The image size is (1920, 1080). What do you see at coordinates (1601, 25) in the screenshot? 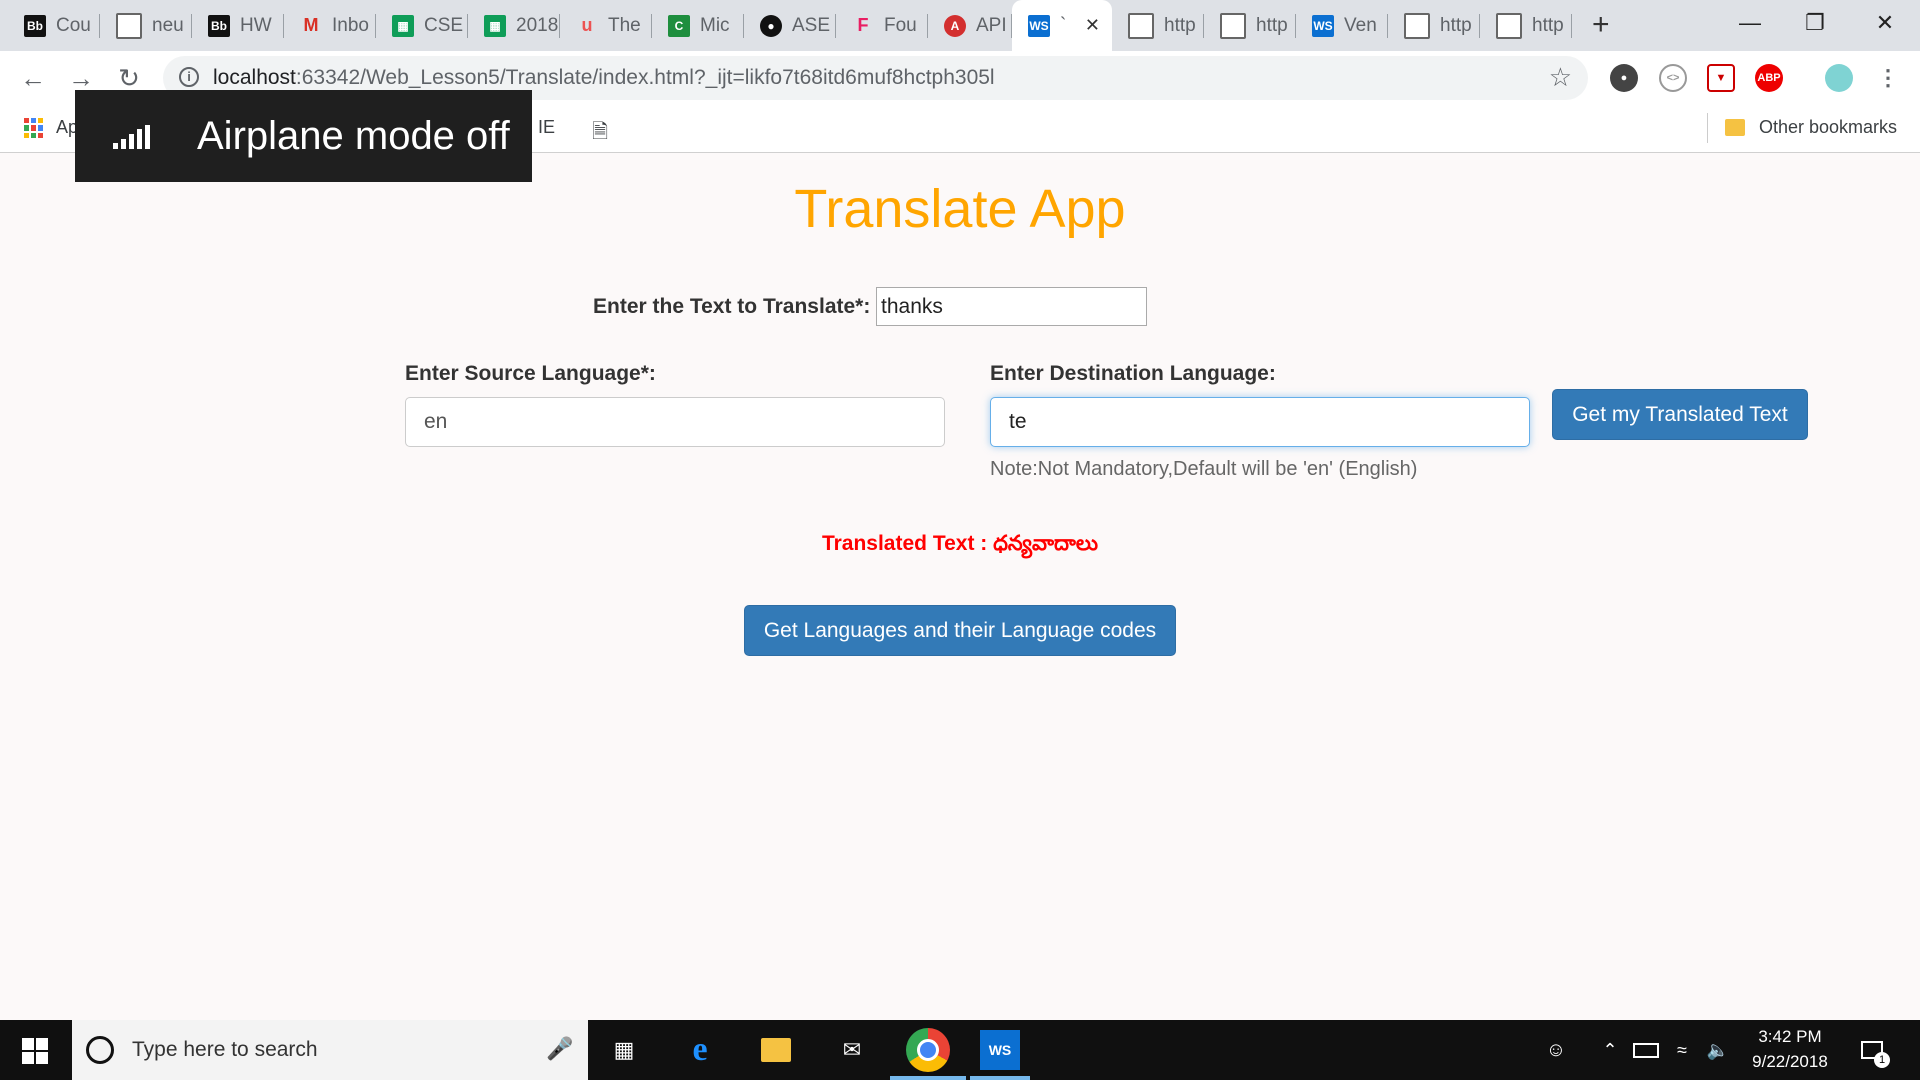
I see `new-tab-button: +` at bounding box center [1601, 25].